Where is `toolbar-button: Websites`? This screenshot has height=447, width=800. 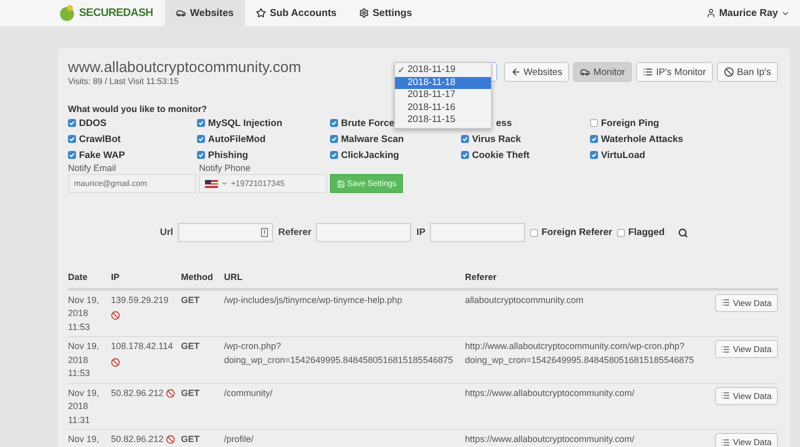 toolbar-button: Websites is located at coordinates (537, 72).